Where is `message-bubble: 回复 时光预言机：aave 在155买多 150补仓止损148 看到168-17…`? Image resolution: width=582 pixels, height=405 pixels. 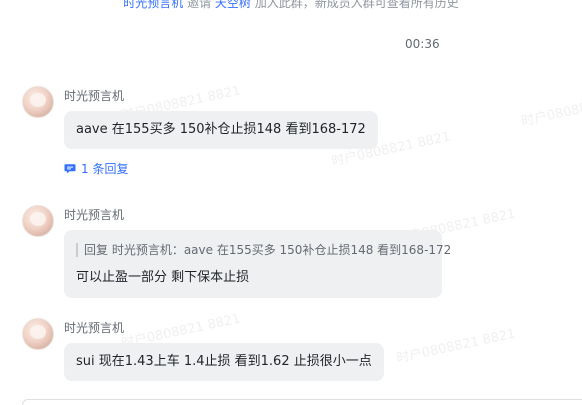 message-bubble: 回复 时光预言机：aave 在155买多 150补仓止损148 看到168-17… is located at coordinates (257, 264).